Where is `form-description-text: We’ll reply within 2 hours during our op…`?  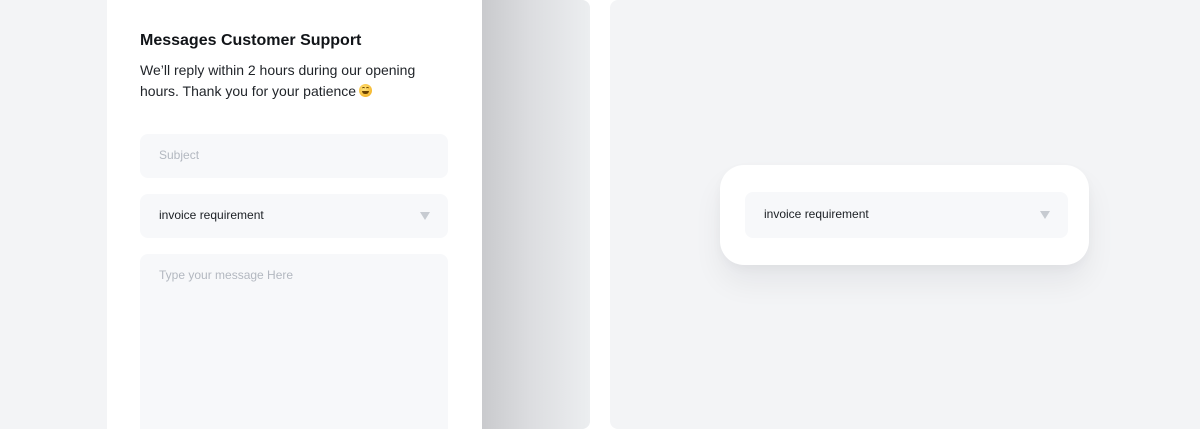
form-description-text: We’ll reply within 2 hours during our op… is located at coordinates (278, 80).